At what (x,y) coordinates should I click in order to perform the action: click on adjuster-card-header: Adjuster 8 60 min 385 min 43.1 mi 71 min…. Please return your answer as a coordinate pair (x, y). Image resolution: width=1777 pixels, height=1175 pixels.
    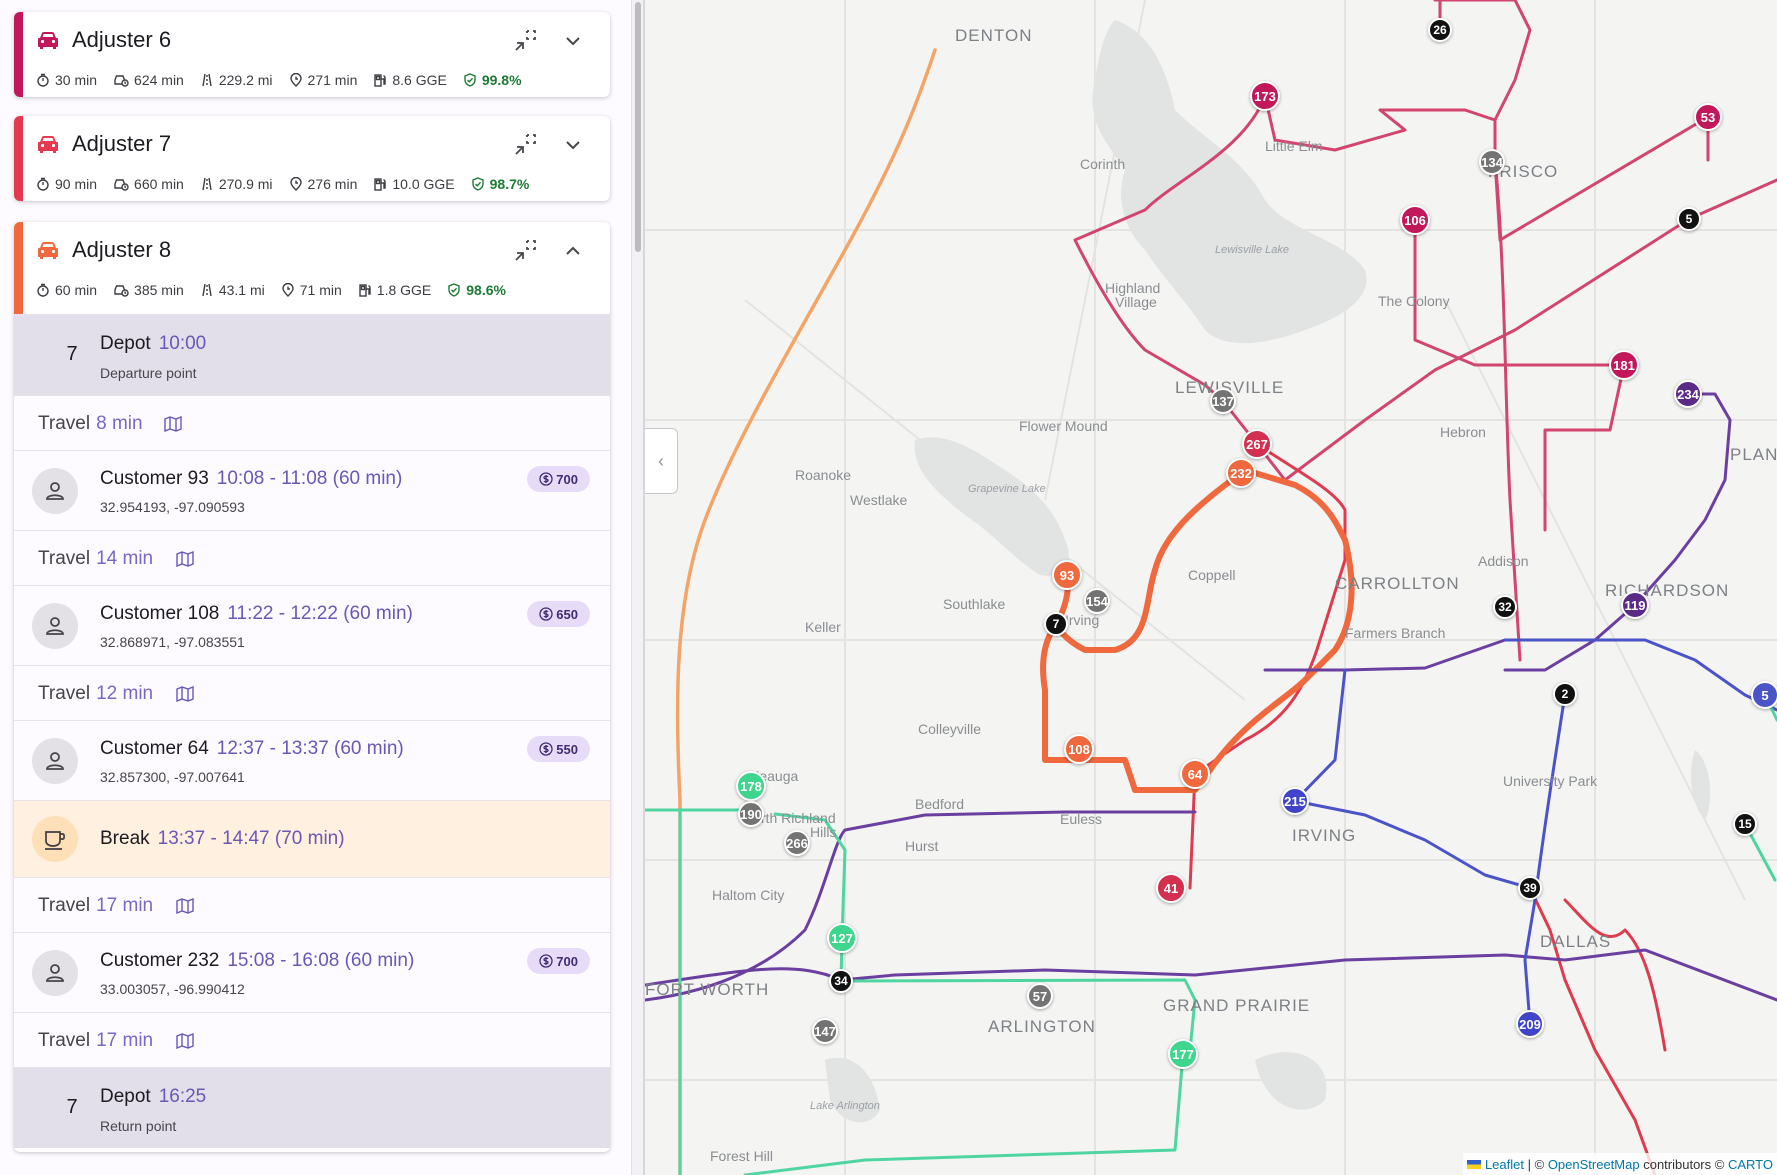
    Looking at the image, I should click on (312, 268).